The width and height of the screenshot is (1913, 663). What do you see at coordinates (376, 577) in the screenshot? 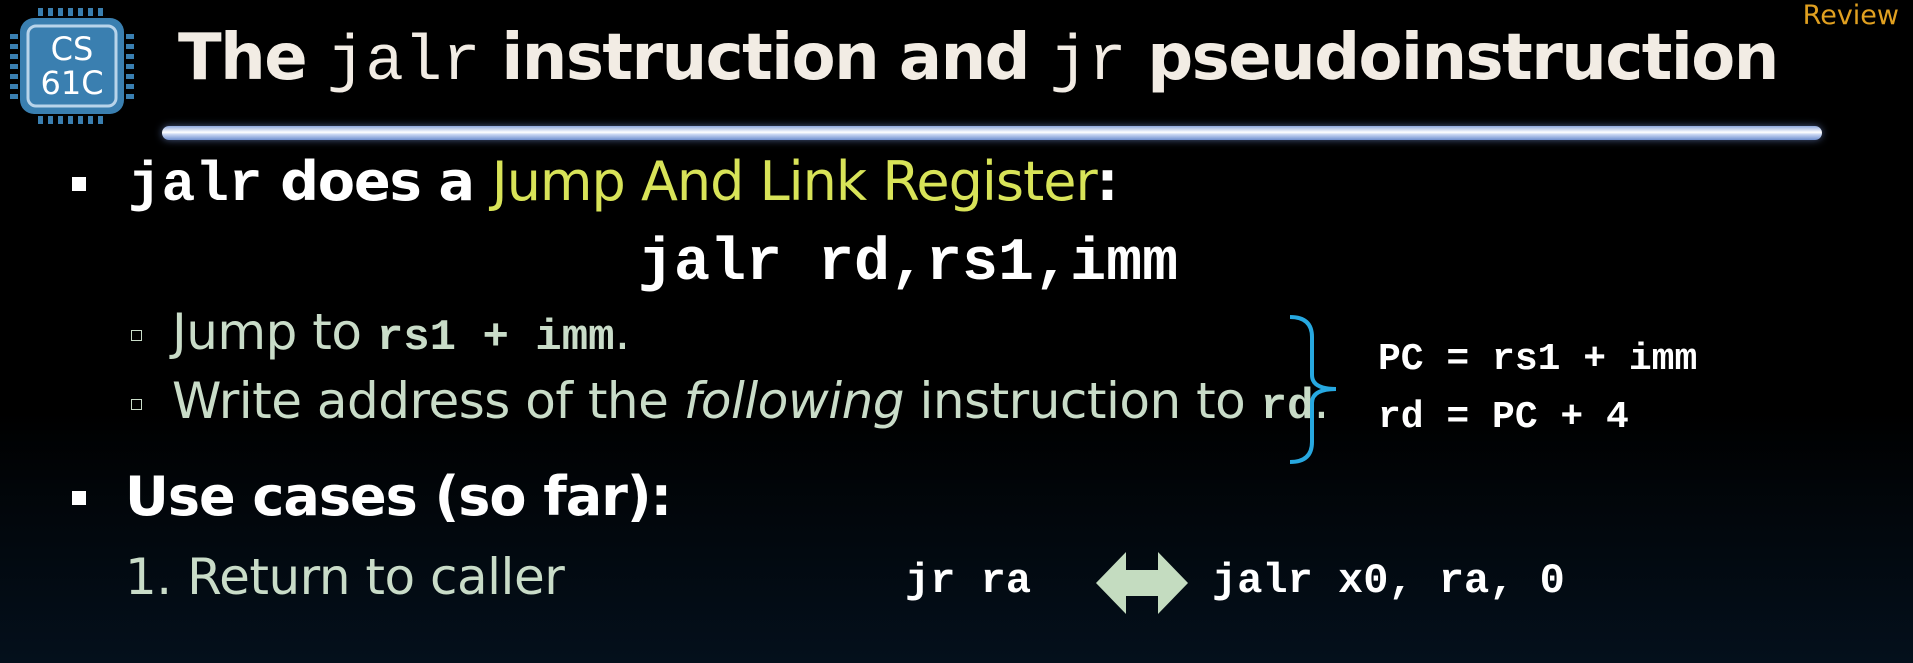
I see `use-case-label: Return to caller` at bounding box center [376, 577].